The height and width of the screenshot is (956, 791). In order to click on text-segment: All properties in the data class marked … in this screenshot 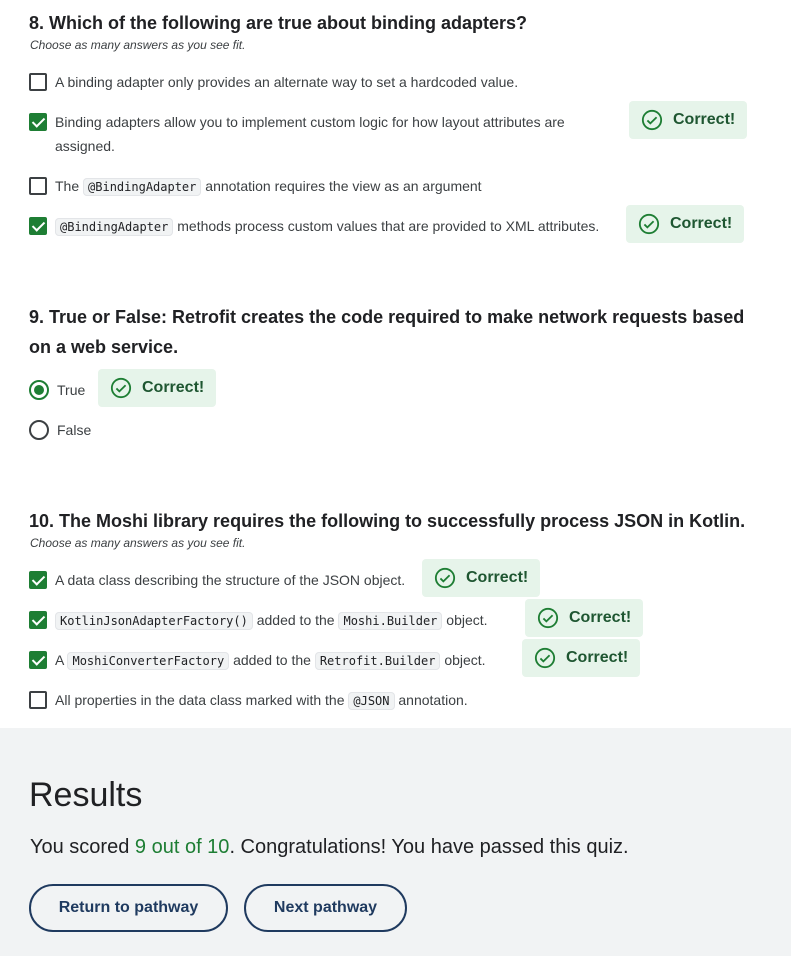, I will do `click(200, 700)`.